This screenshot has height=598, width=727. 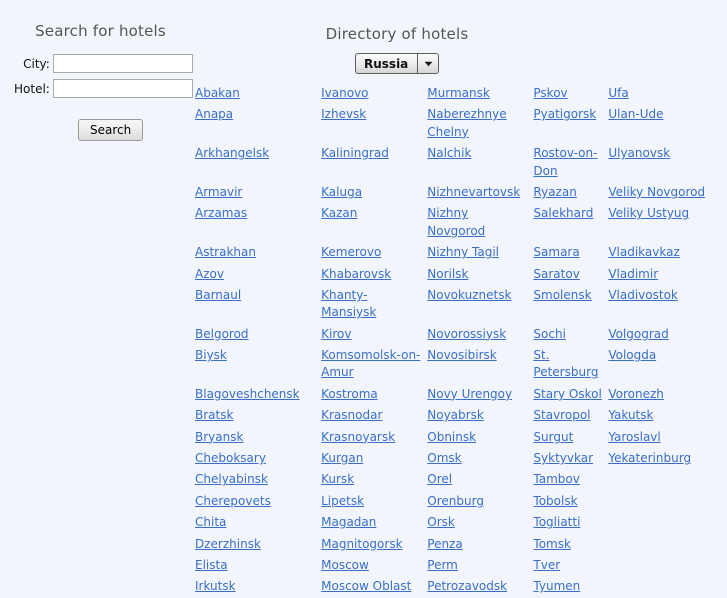 I want to click on city-link: Magadan, so click(x=348, y=522).